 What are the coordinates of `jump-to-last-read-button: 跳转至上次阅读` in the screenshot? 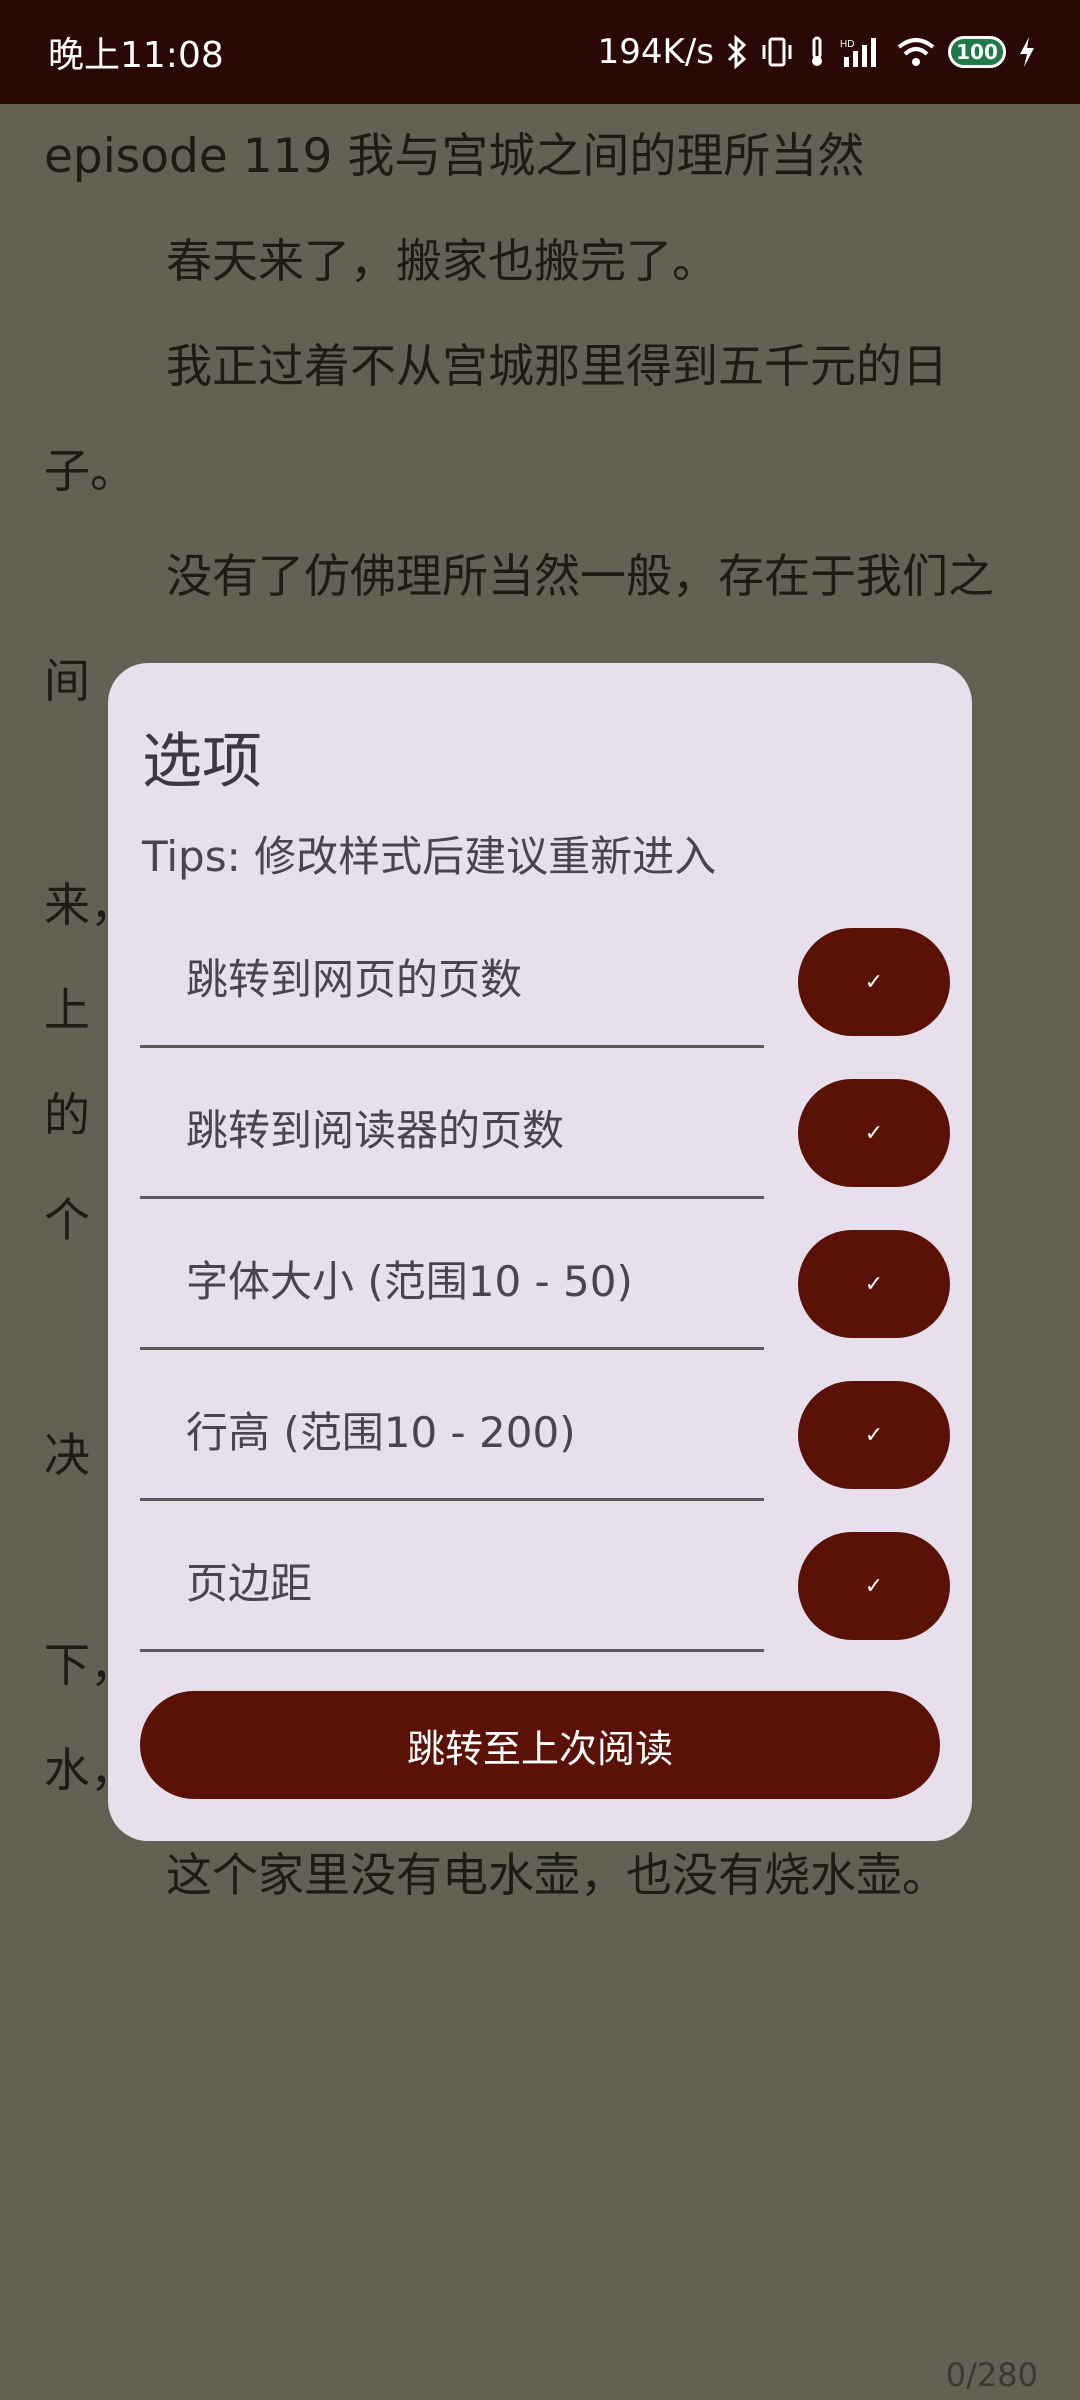 It's located at (540, 1745).